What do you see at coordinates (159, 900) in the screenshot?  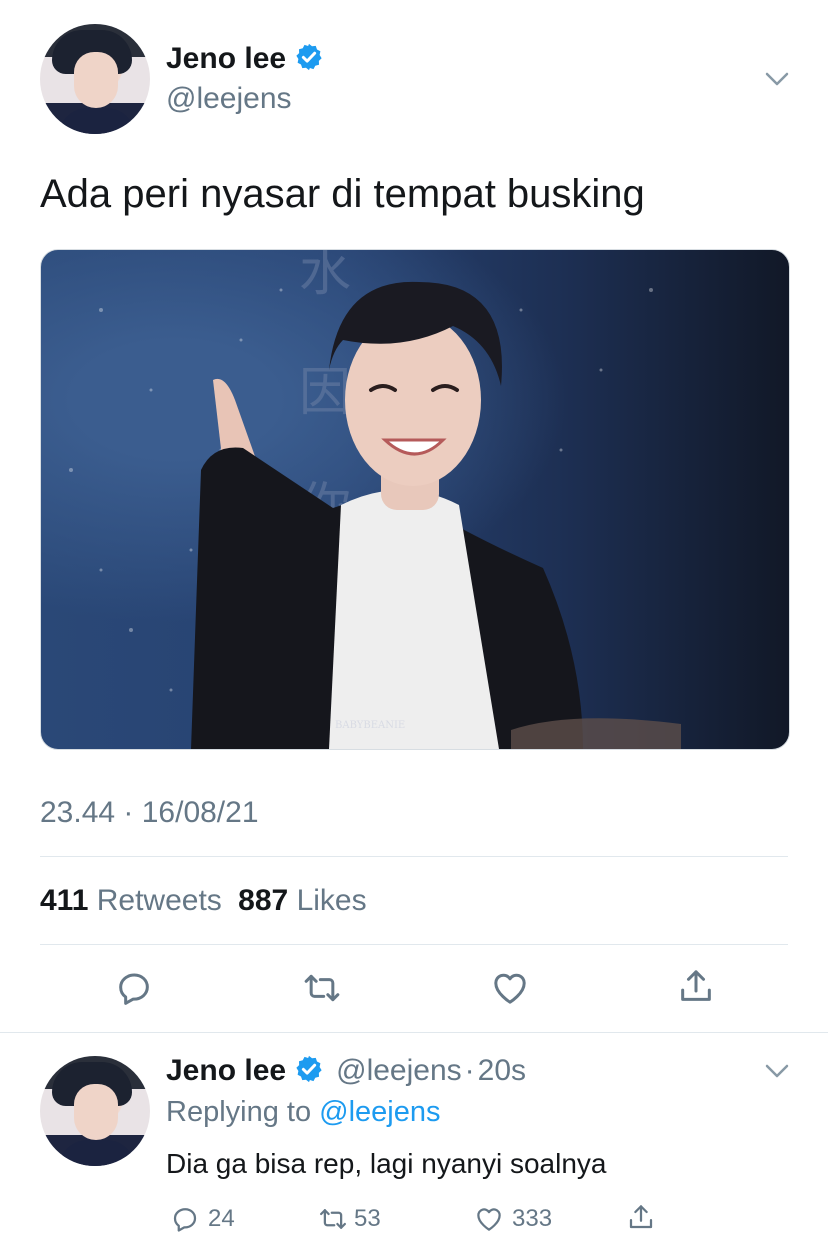 I see `retweets-label: Retweets` at bounding box center [159, 900].